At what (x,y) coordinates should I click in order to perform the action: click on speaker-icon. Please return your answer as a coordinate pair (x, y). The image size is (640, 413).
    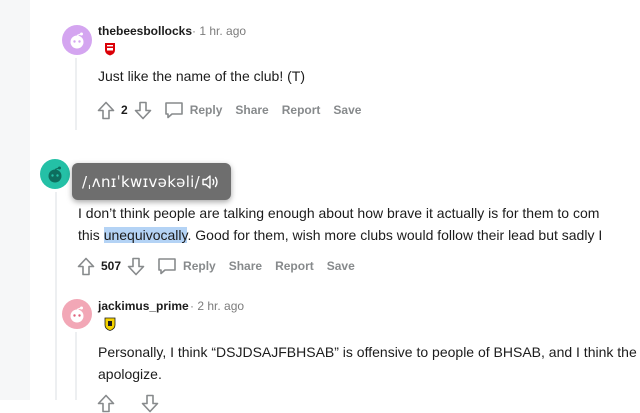
    Looking at the image, I should click on (211, 182).